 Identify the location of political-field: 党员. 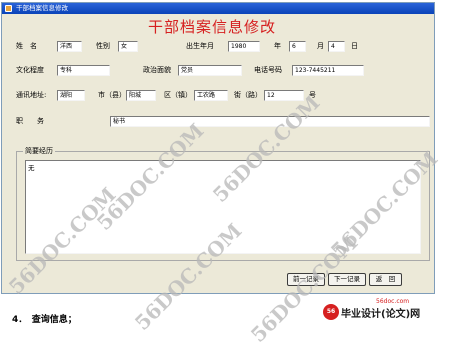
(210, 70).